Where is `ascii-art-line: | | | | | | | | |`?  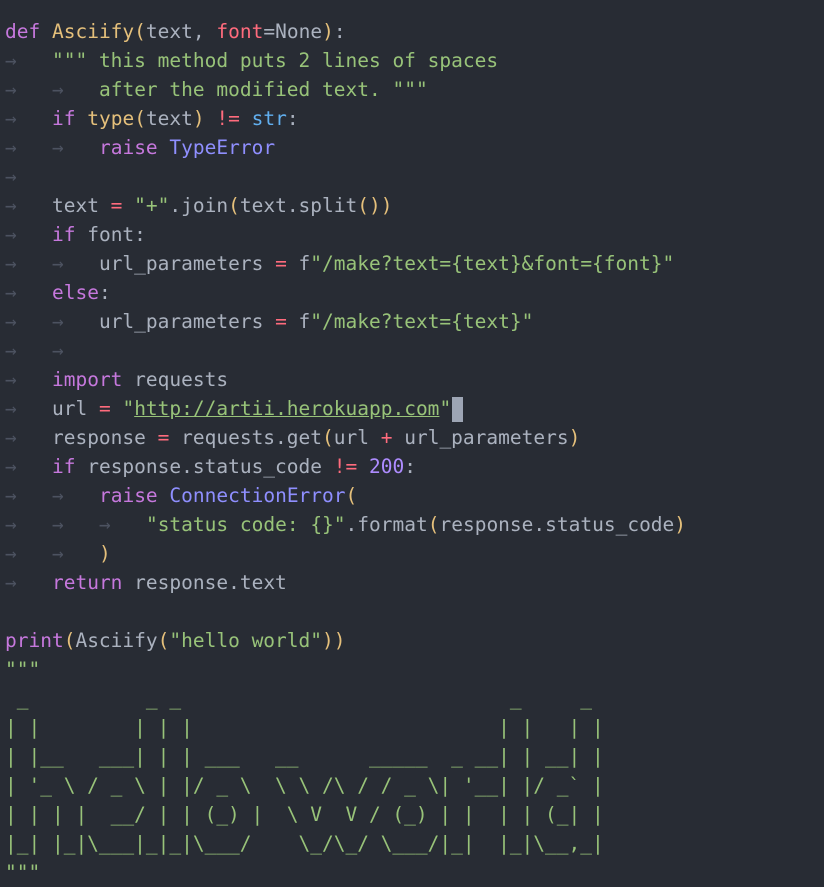 ascii-art-line: | | | | | | | | | is located at coordinates (304, 727).